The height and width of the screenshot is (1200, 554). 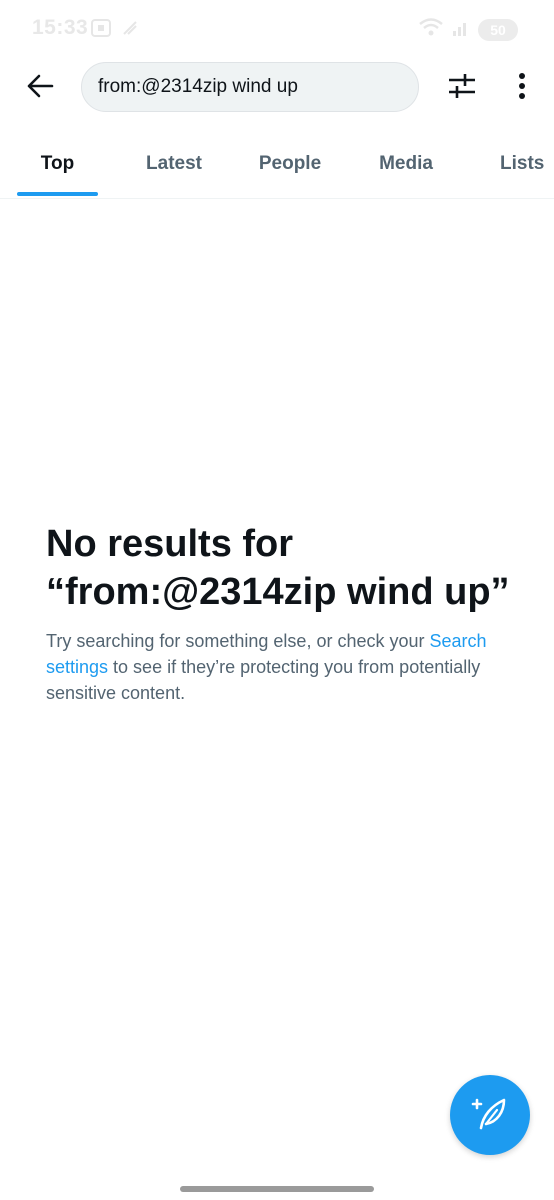 I want to click on search-header: from:@2314zip wind up, so click(x=277, y=89).